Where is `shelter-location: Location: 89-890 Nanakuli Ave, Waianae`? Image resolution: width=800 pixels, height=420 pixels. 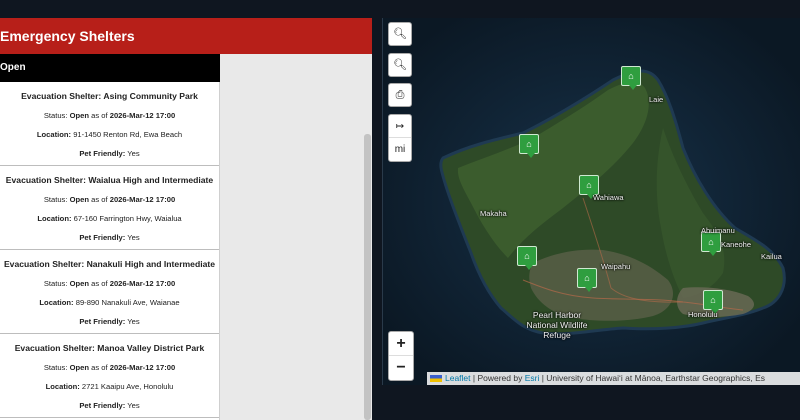
shelter-location: Location: 89-890 Nanakuli Ave, Waianae is located at coordinates (109, 302).